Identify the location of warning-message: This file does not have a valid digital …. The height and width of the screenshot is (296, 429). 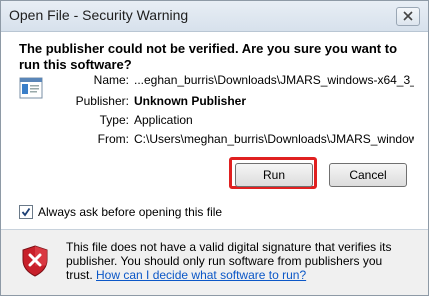
(238, 261).